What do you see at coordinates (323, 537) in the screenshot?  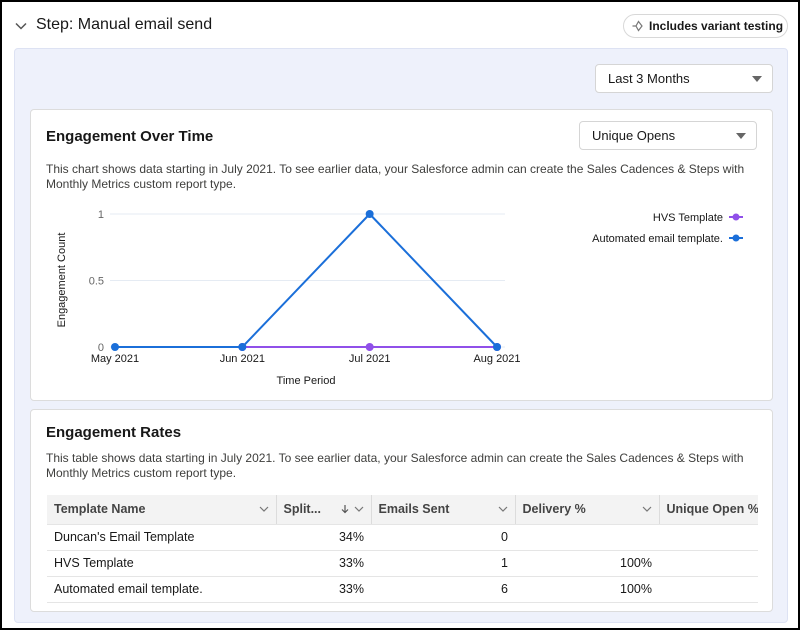 I see `cell-split: 34%` at bounding box center [323, 537].